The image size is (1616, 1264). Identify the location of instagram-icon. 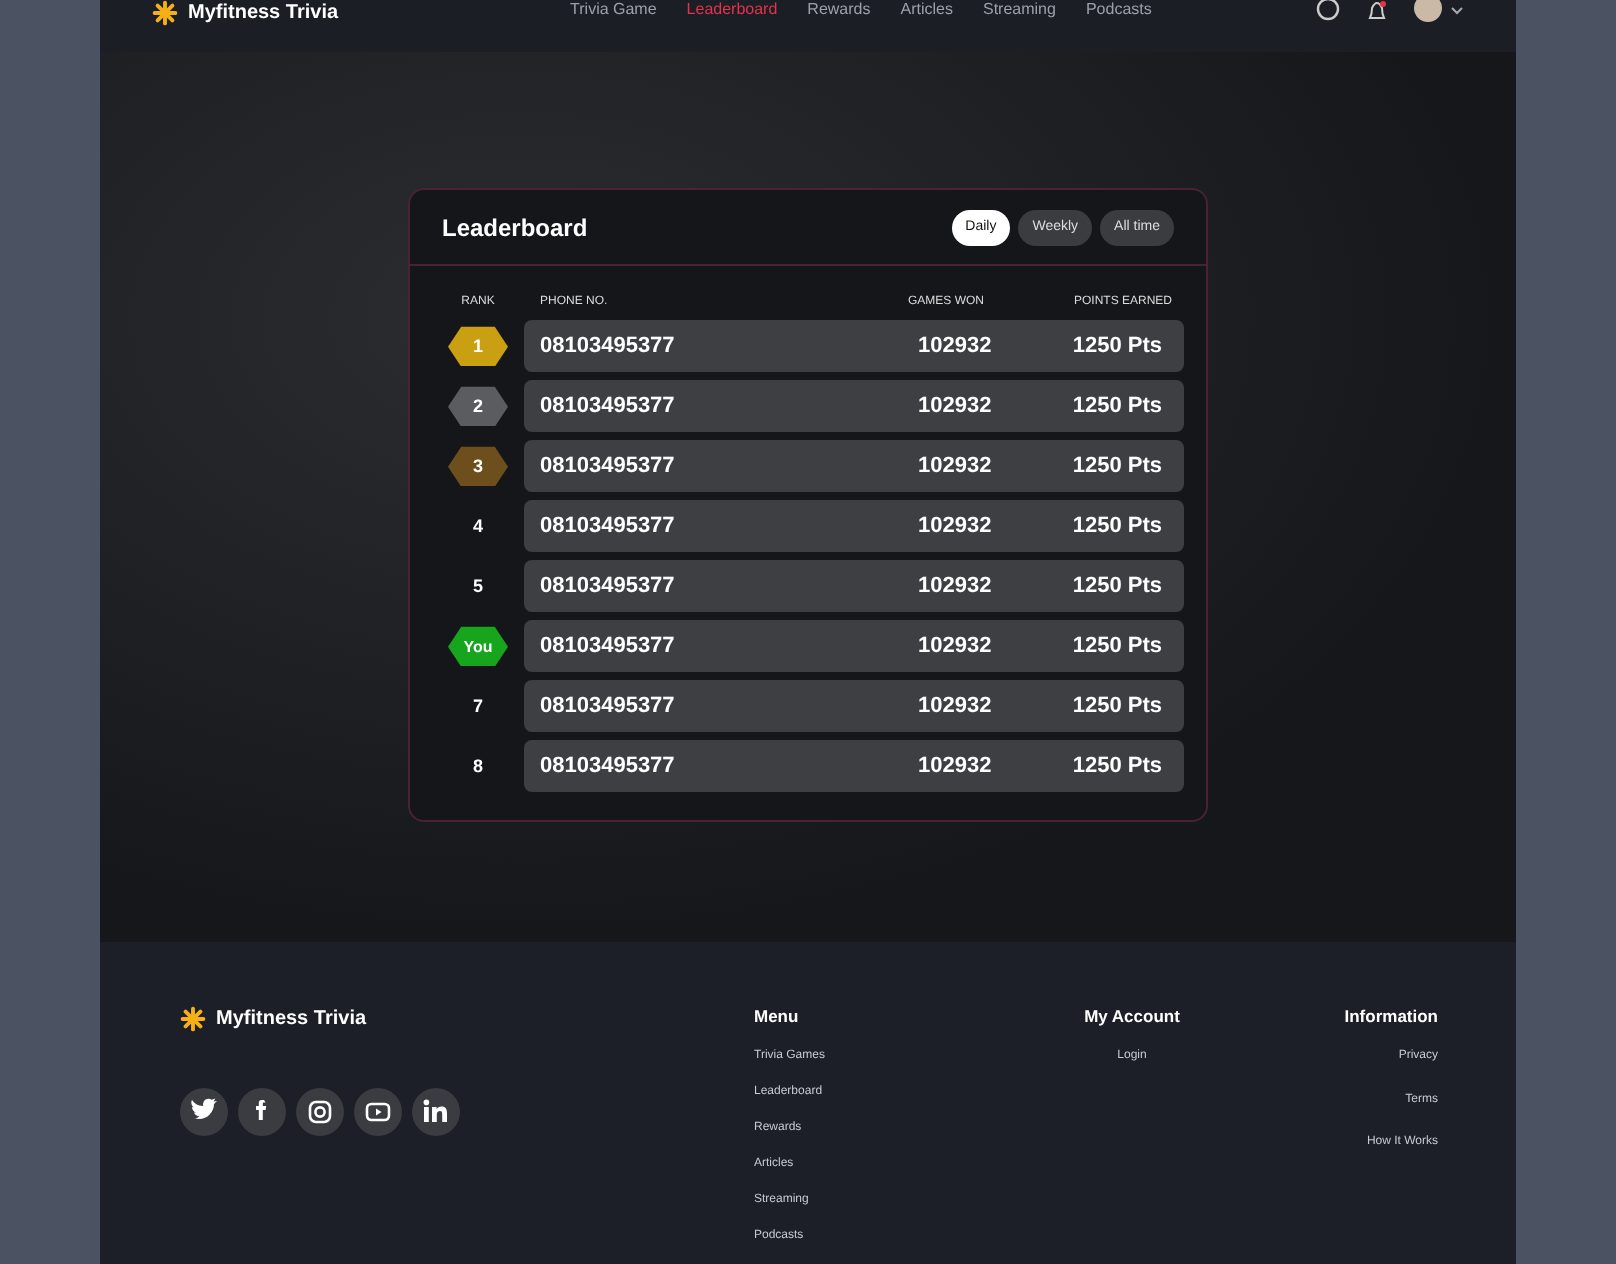
(320, 1112).